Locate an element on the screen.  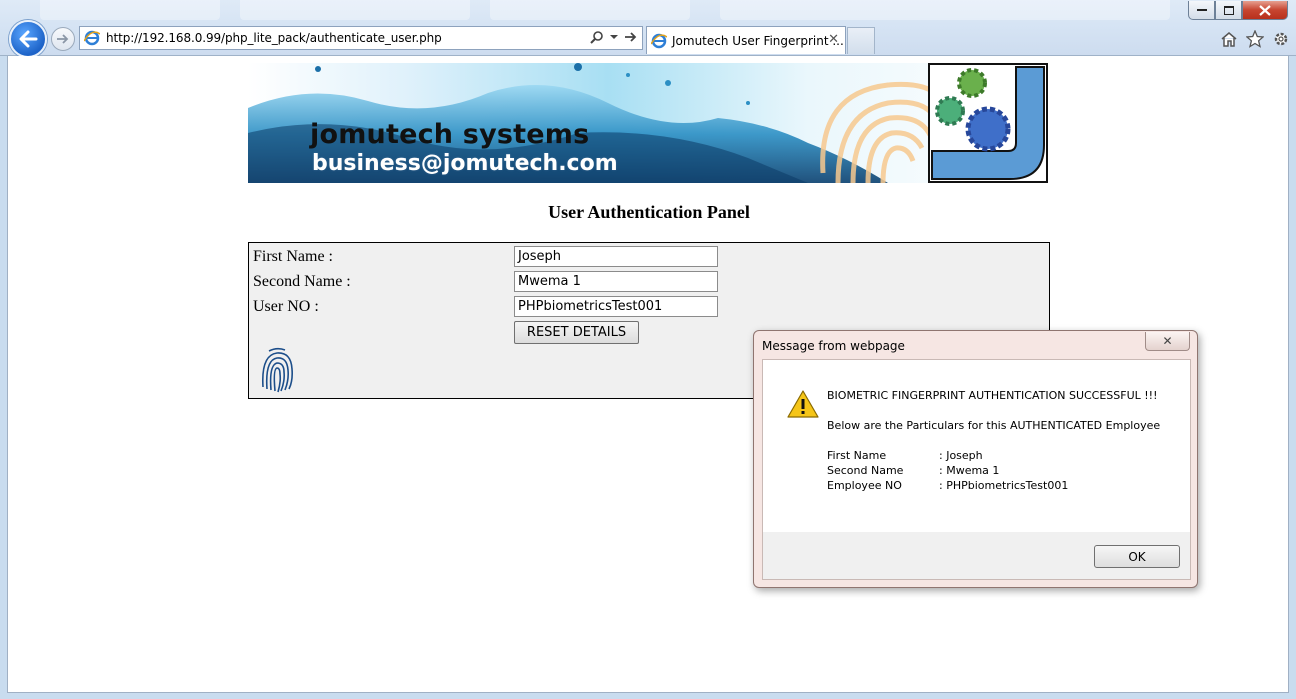
user-no-input: PHPbiometricsTest001 is located at coordinates (616, 306).